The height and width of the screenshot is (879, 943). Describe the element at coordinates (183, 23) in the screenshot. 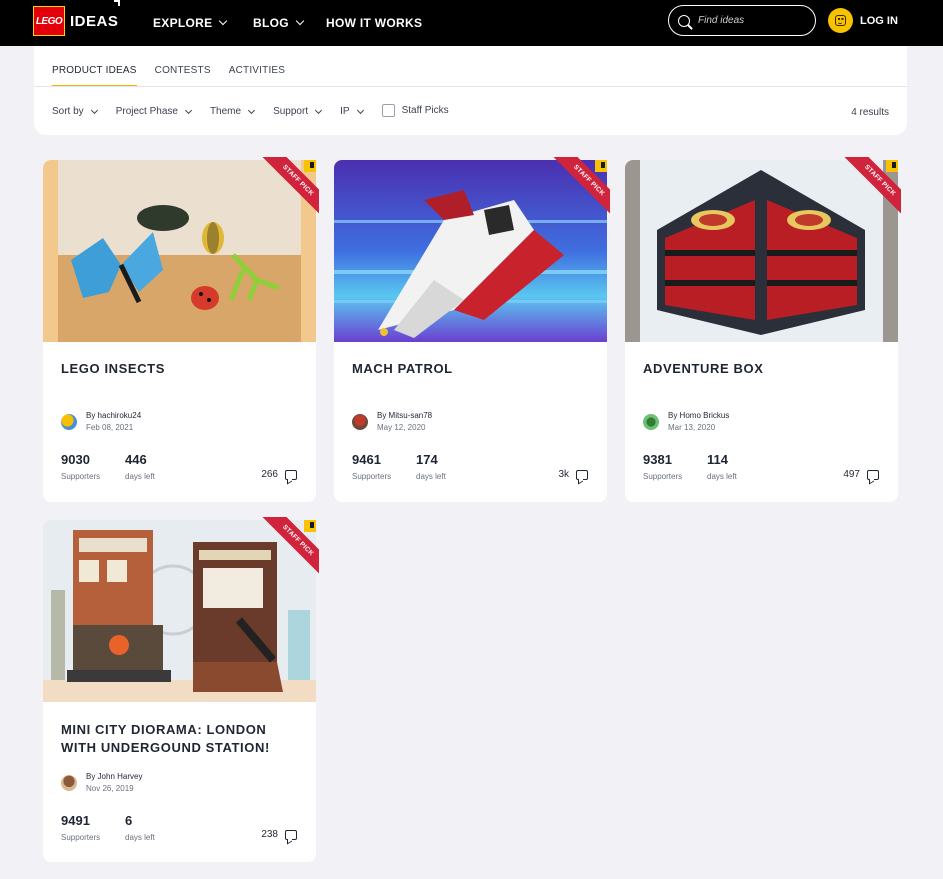

I see `nav-explore-label: EXPLORE` at that location.